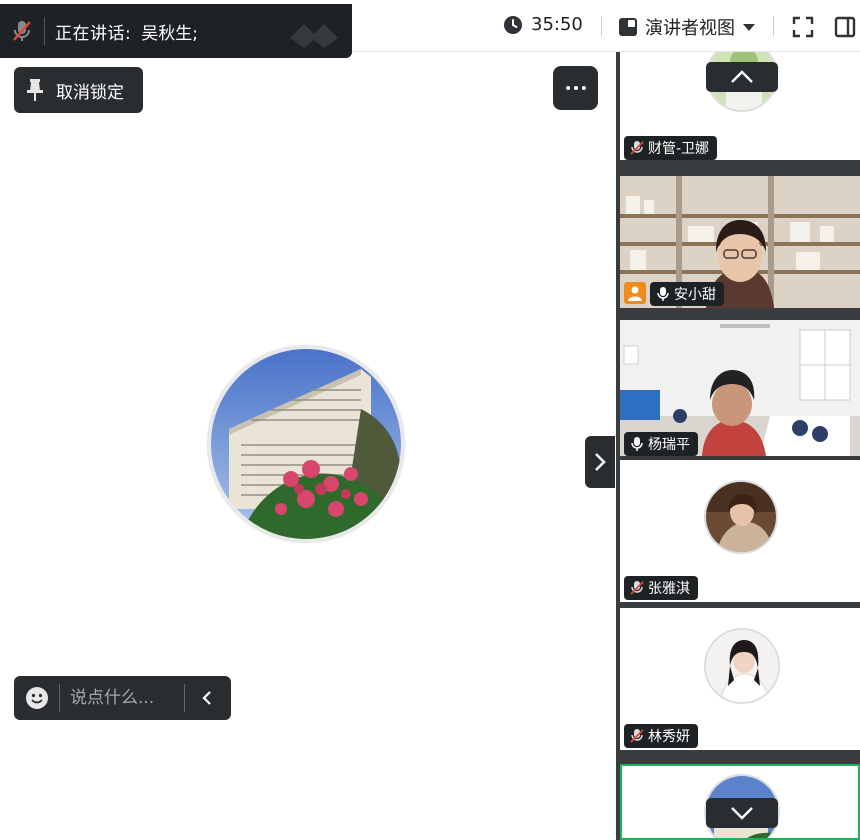 Image resolution: width=860 pixels, height=840 pixels. I want to click on chevron-up-icon, so click(742, 76).